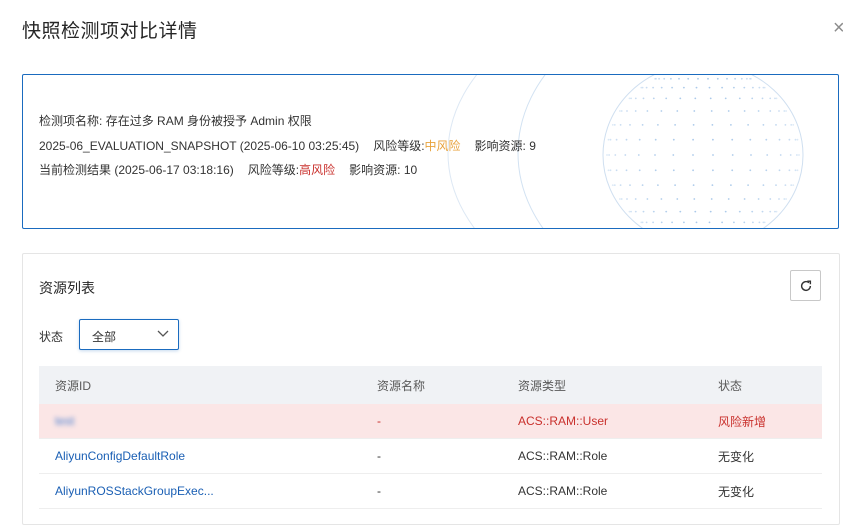  Describe the element at coordinates (742, 421) in the screenshot. I see `status-badge: 风险新增` at that location.